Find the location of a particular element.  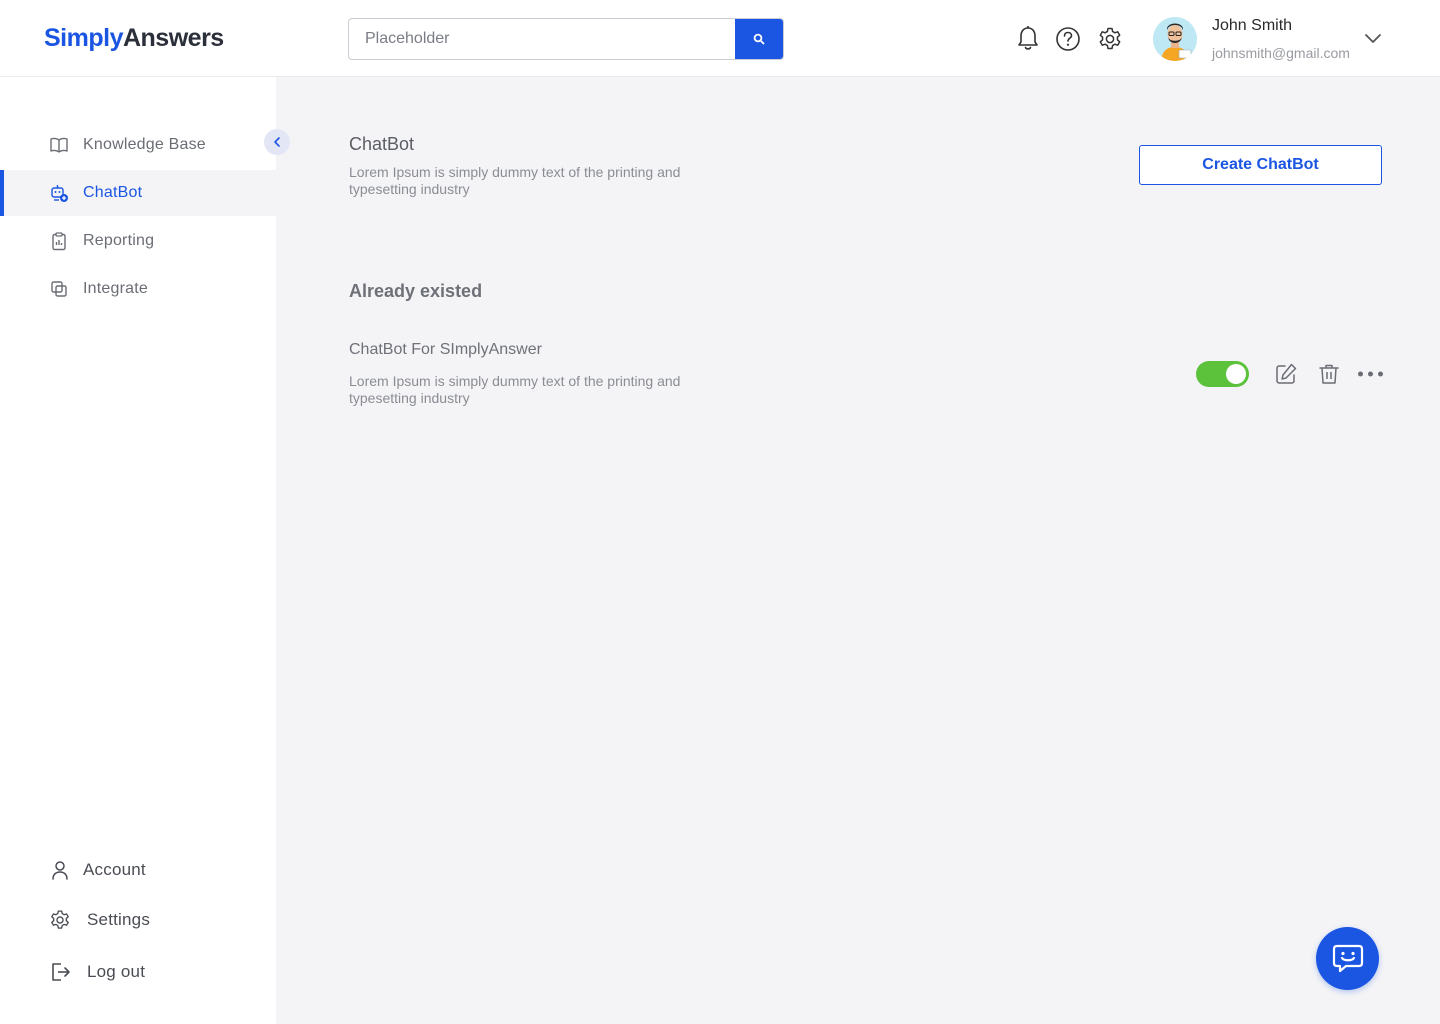

notifications-button is located at coordinates (1028, 39).